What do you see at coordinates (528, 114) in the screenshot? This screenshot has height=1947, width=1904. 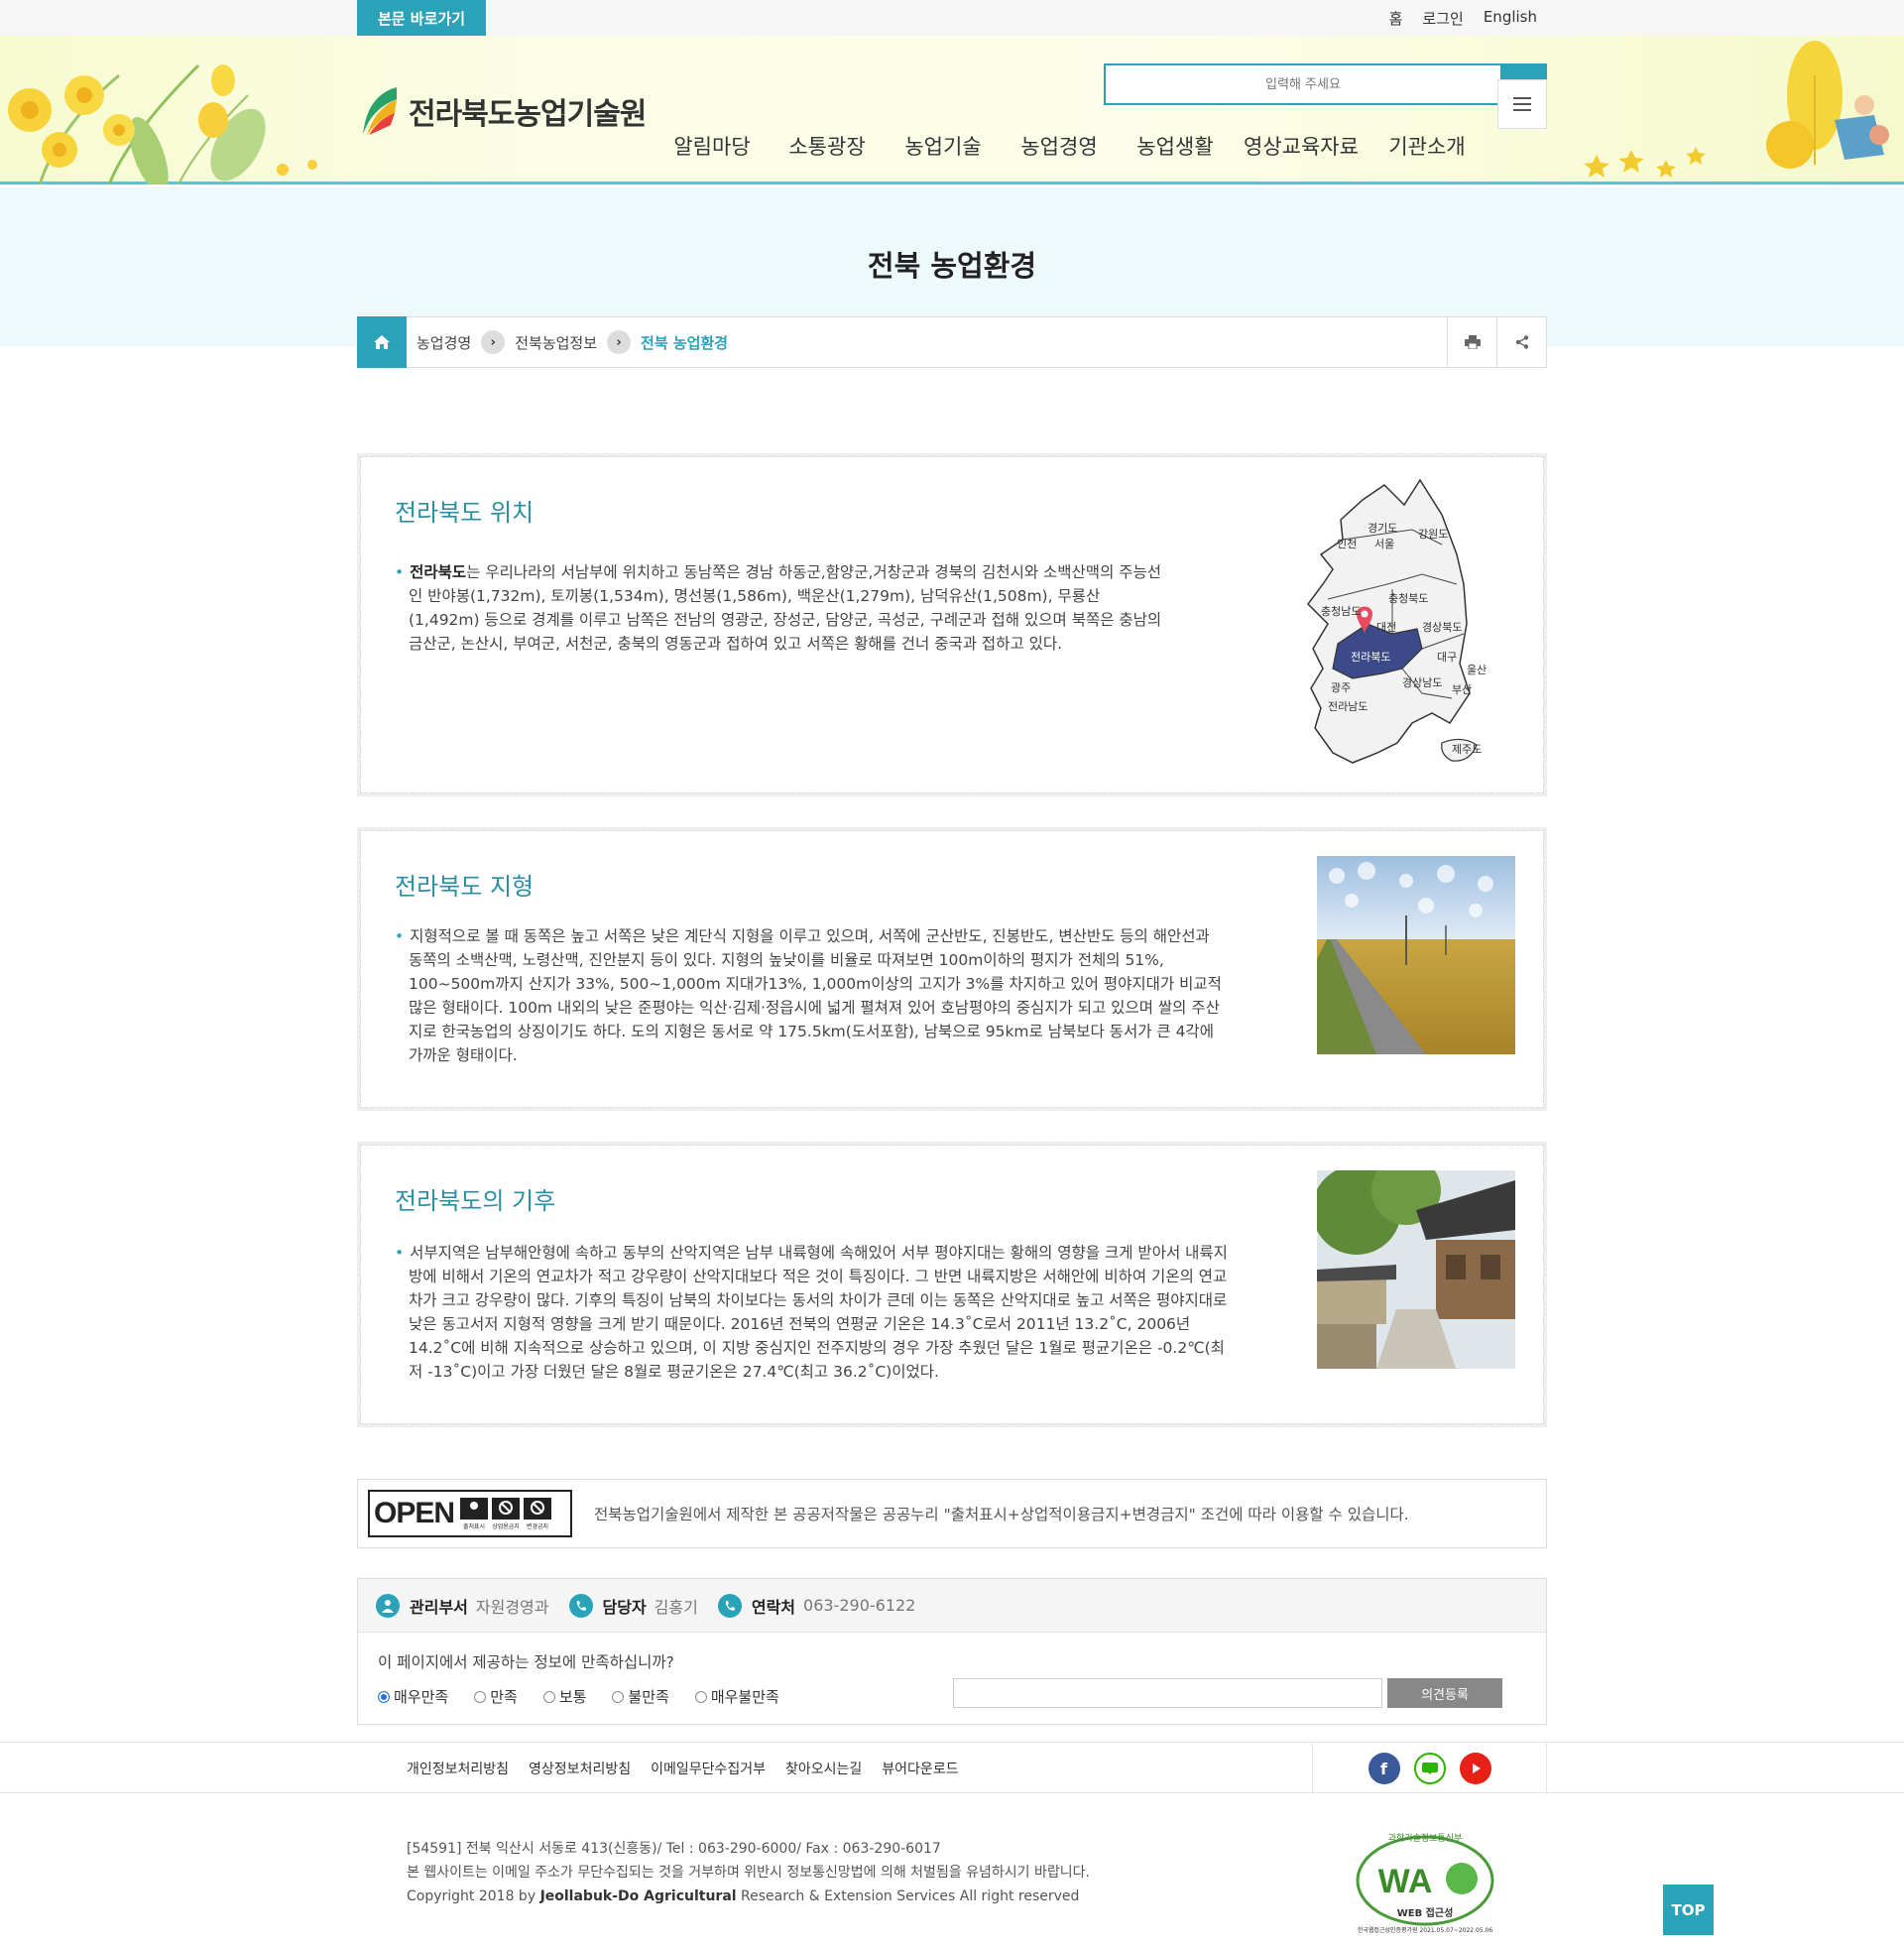 I see `logo-text: 전라북도농업기술원` at bounding box center [528, 114].